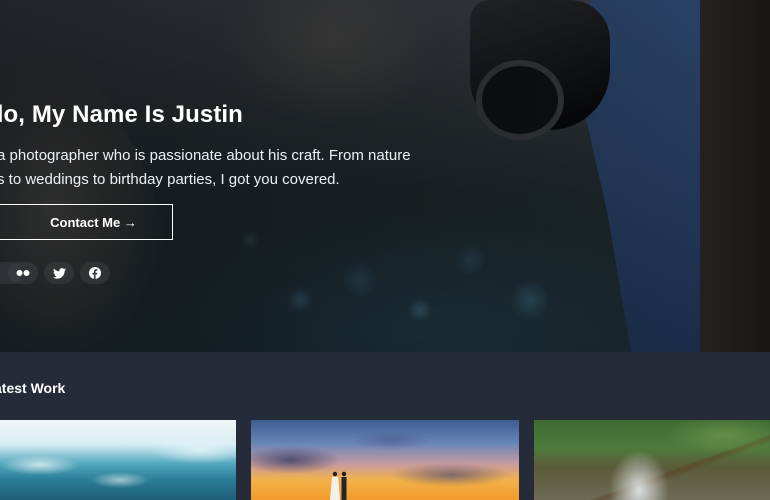  What do you see at coordinates (118, 460) in the screenshot?
I see `work-thumbnail-ocean` at bounding box center [118, 460].